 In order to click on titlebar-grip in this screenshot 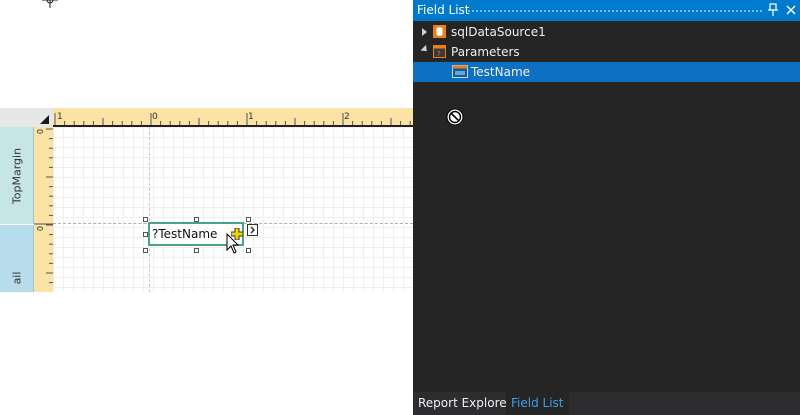, I will do `click(615, 11)`.